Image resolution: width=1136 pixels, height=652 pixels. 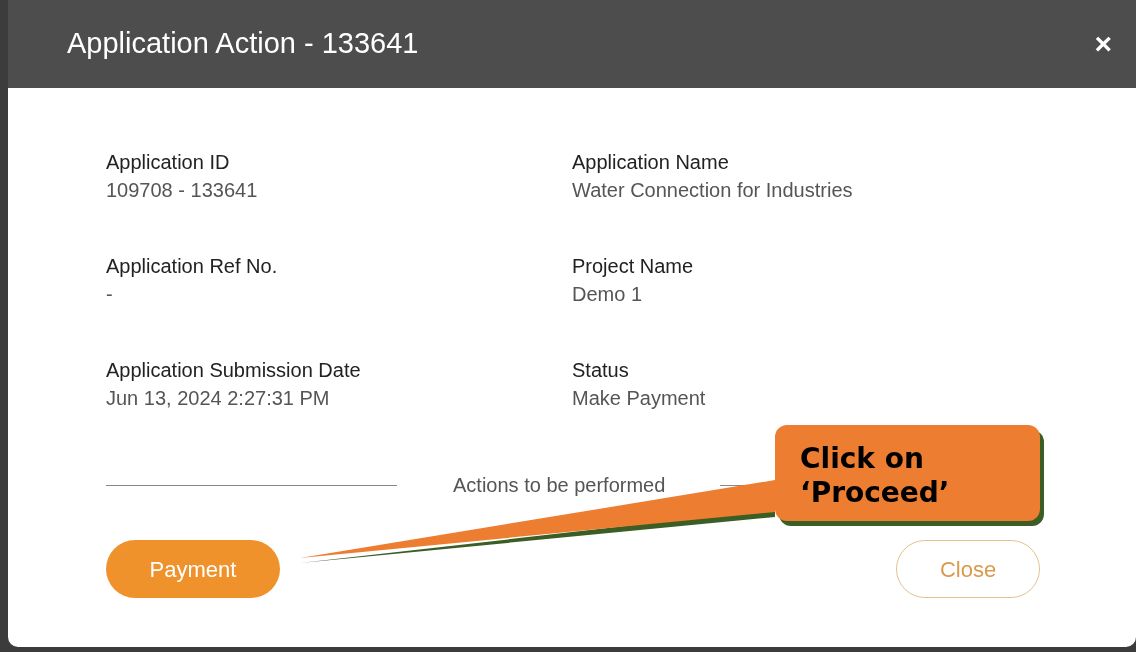 What do you see at coordinates (651, 162) in the screenshot?
I see `field-label: Application Name` at bounding box center [651, 162].